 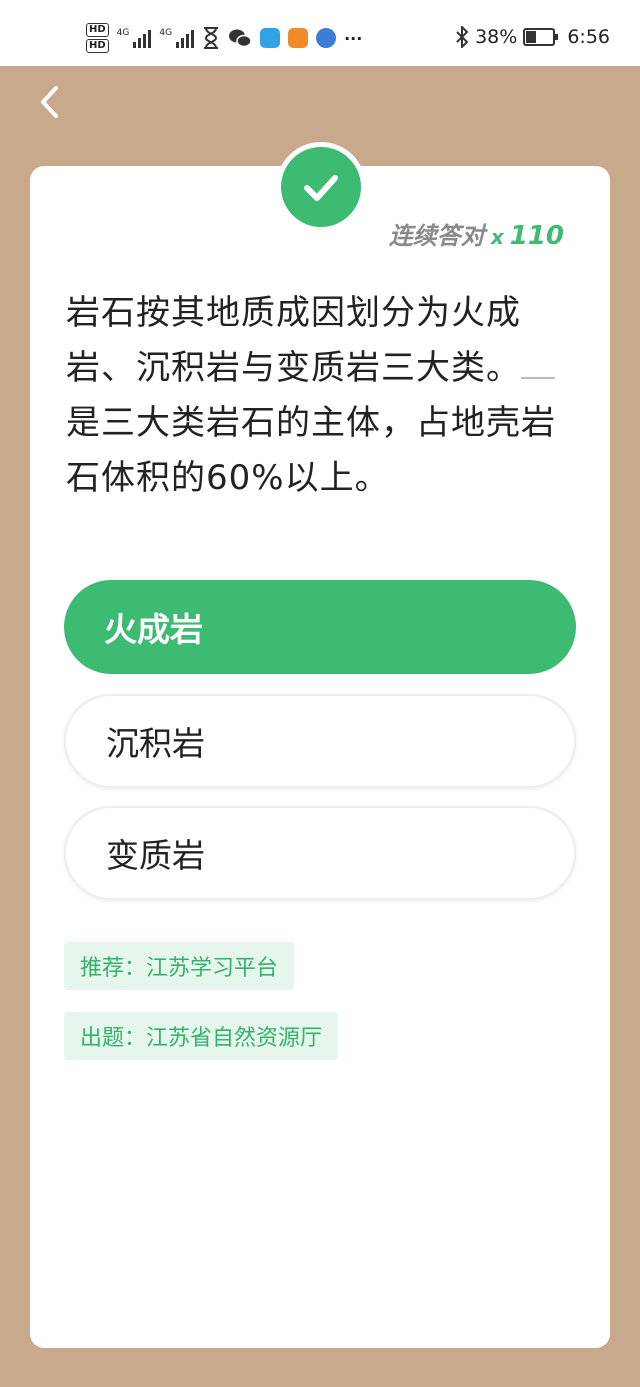 What do you see at coordinates (588, 37) in the screenshot?
I see `clock: 6:56` at bounding box center [588, 37].